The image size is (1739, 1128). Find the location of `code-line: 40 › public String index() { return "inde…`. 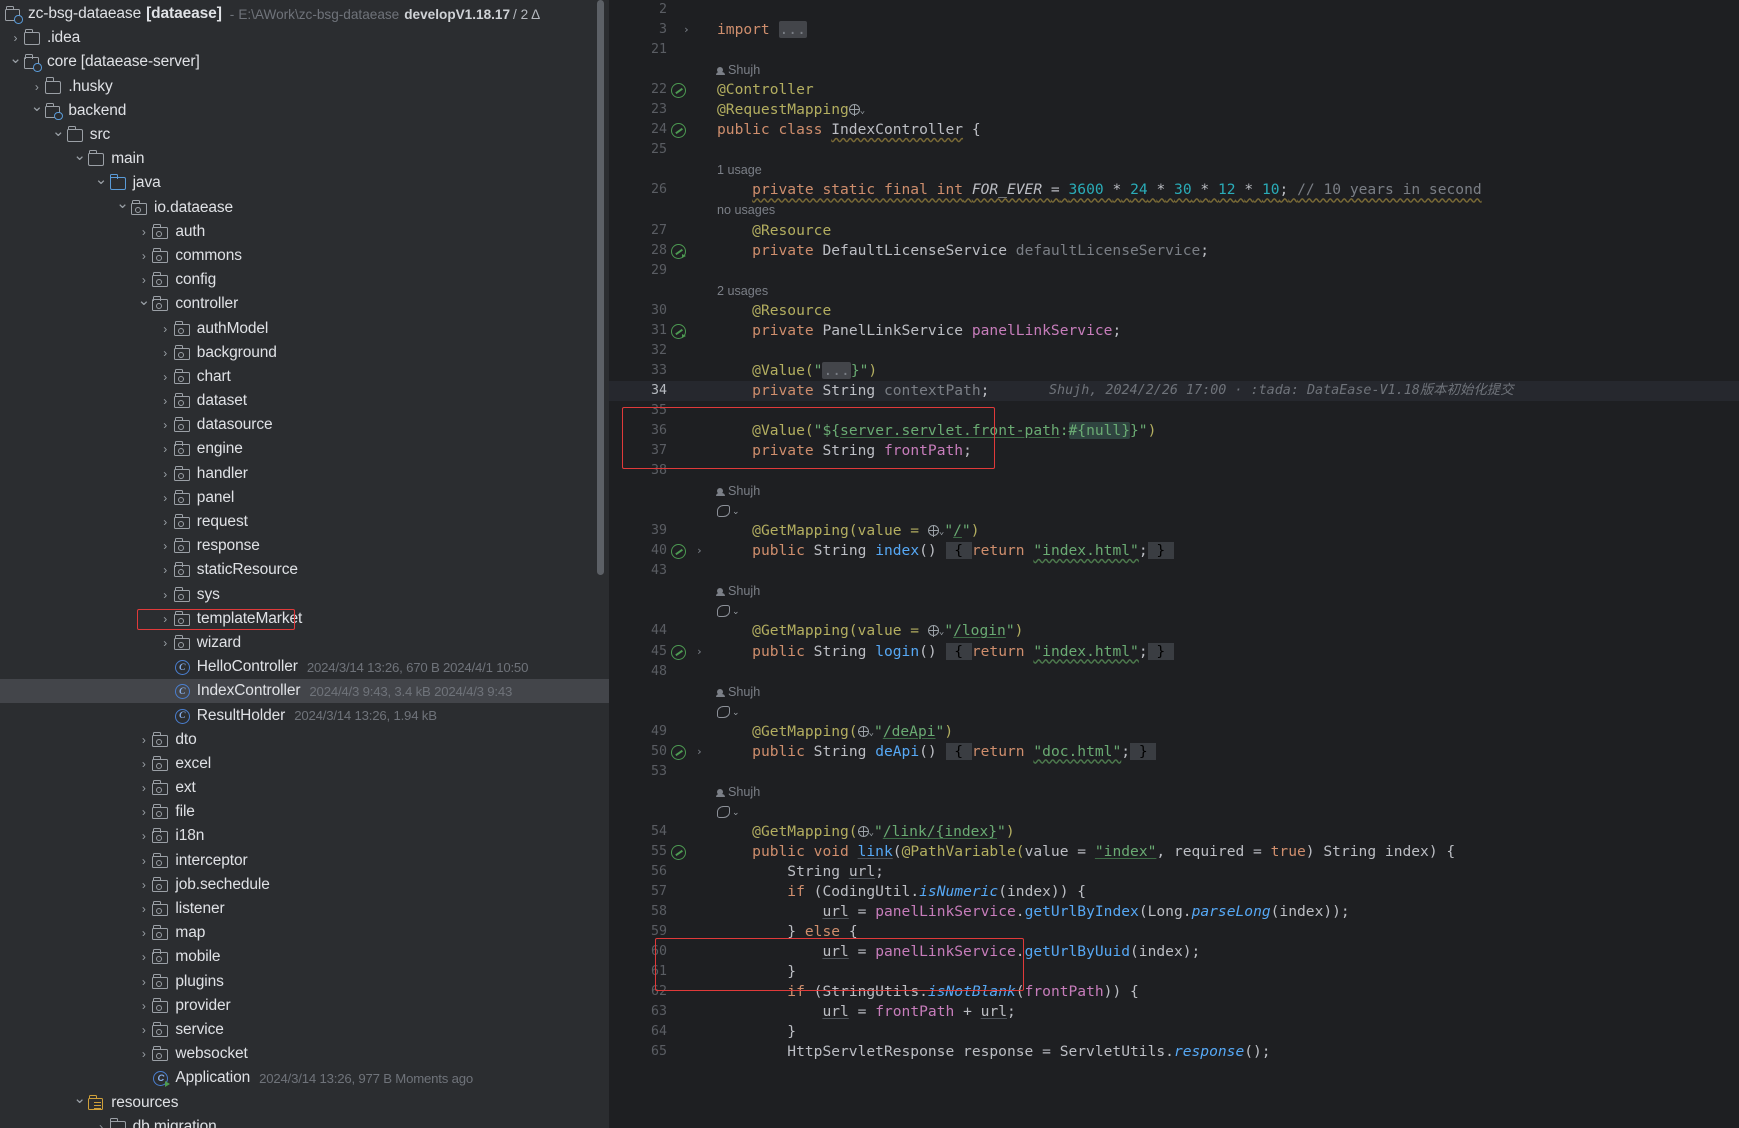

code-line: 40 › public String index() { return "inde… is located at coordinates (1174, 551).